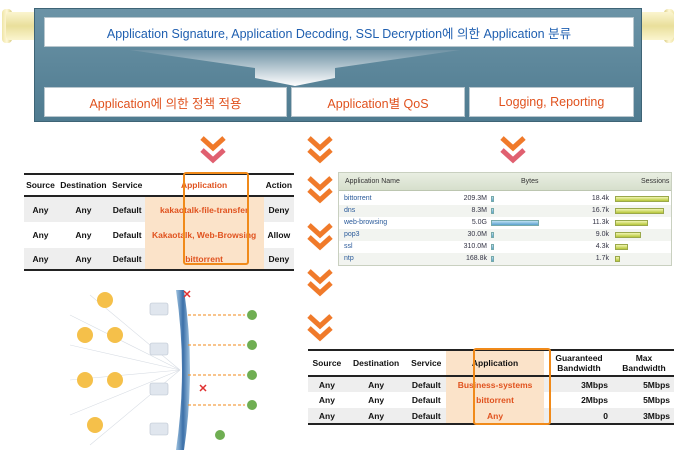  I want to click on monitor-row: ntp 168.8k 1.7k, so click(505, 259).